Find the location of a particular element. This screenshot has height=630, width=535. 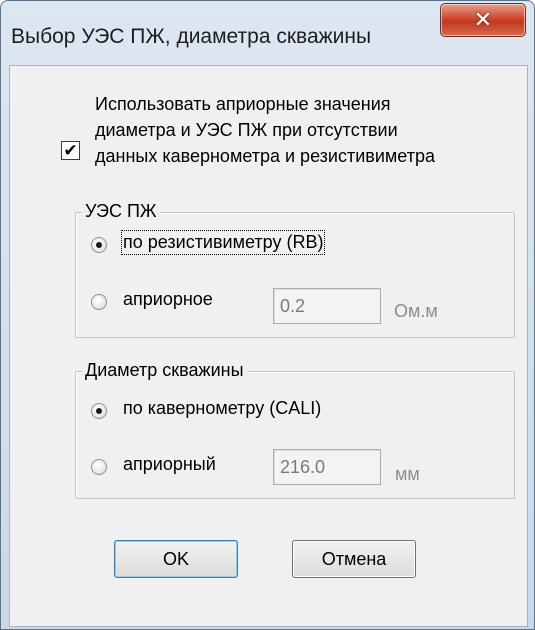

radio-resistivity-apriori-label: априорное is located at coordinates (168, 299).